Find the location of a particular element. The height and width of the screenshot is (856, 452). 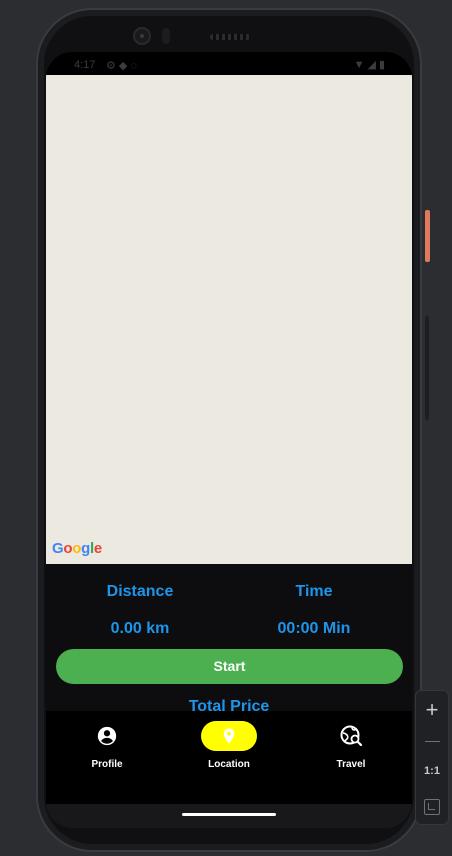

status-icons-left: ⚙◆◌ is located at coordinates (123, 65).